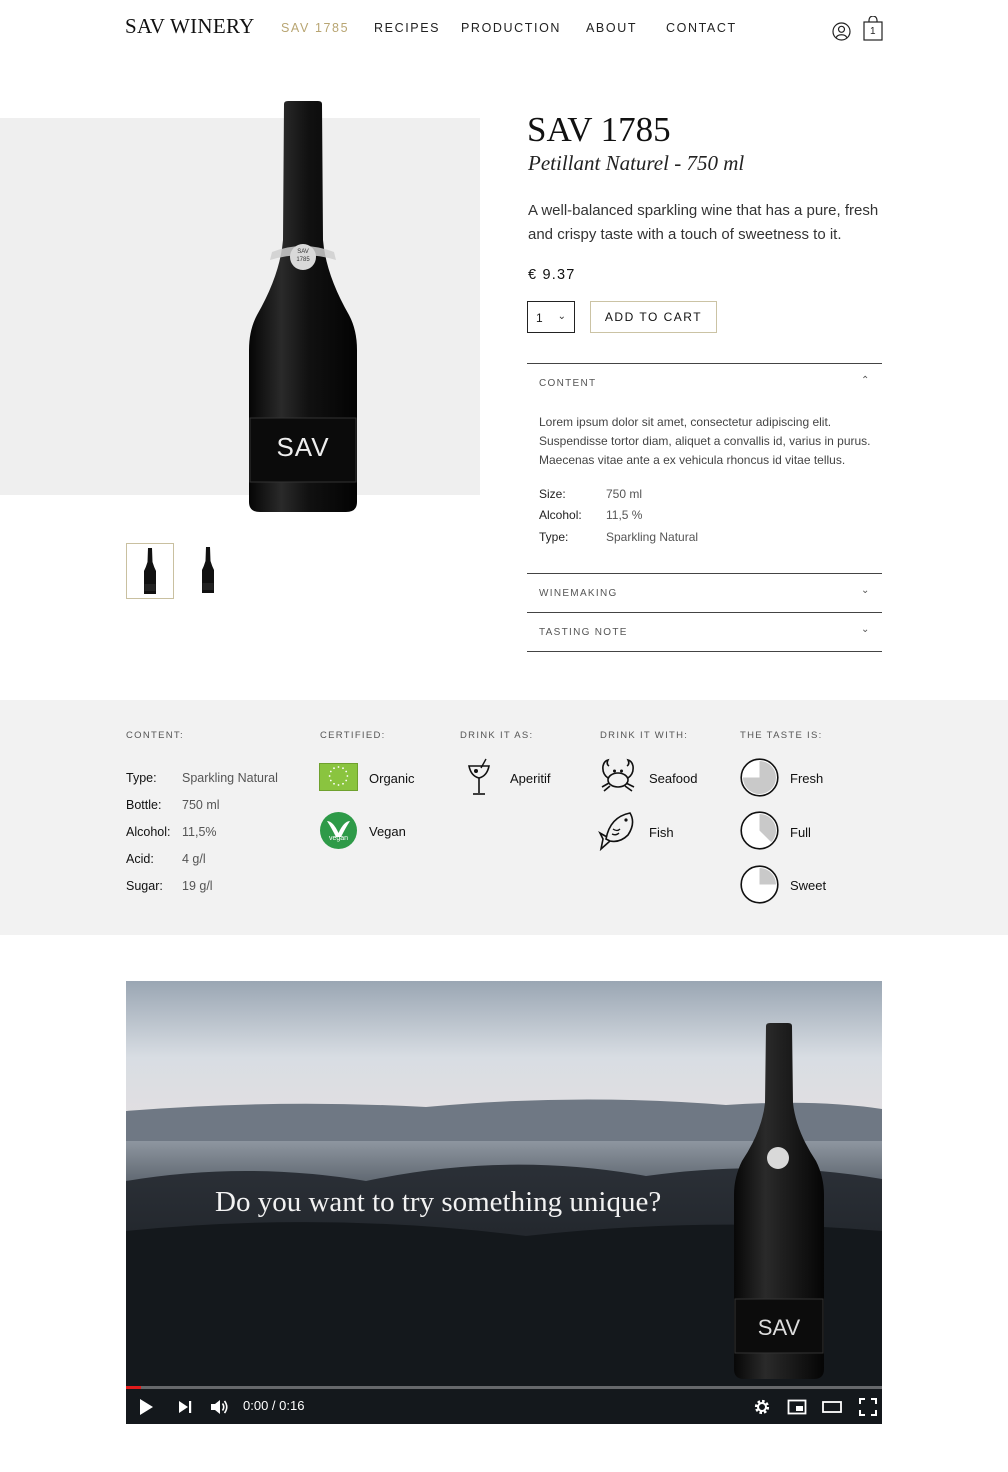  What do you see at coordinates (551, 317) in the screenshot?
I see `quantity-select: 1 ⌄` at bounding box center [551, 317].